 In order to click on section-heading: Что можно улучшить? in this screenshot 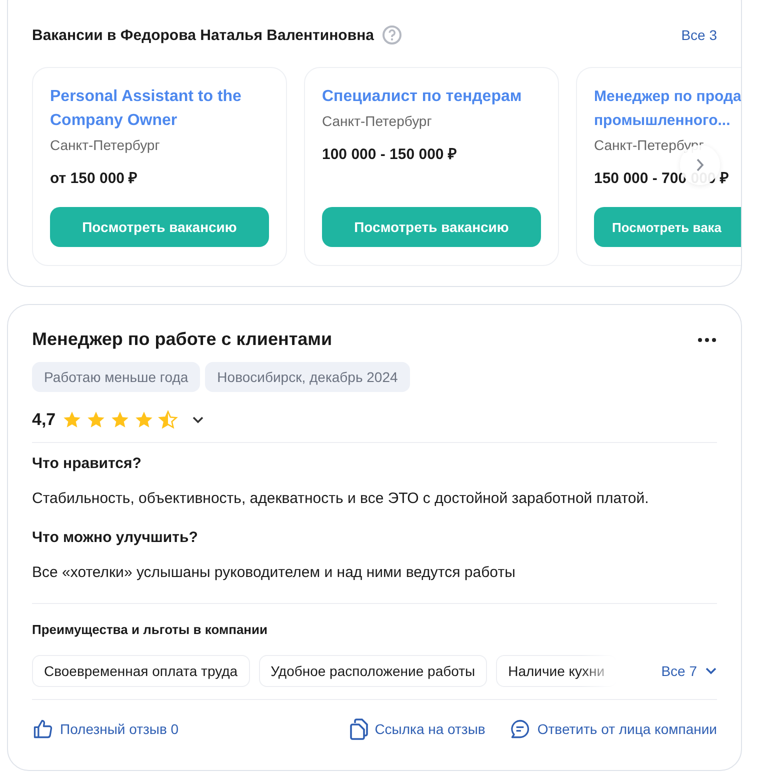, I will do `click(115, 537)`.